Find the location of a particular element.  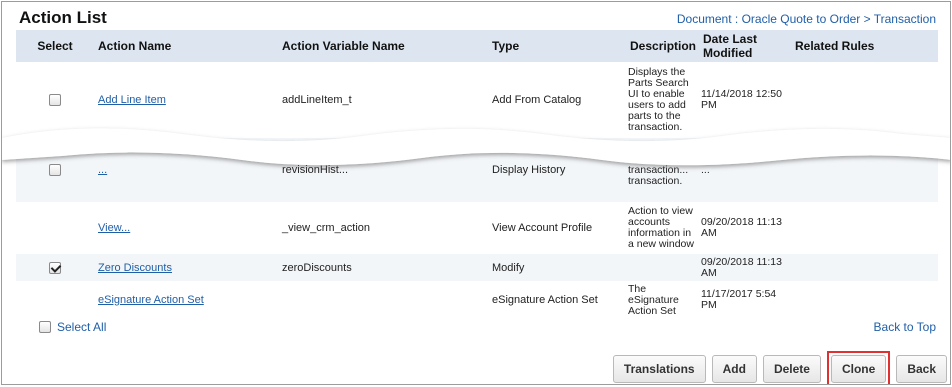

action-buttons: Translations Add Delete Clone Back is located at coordinates (779, 367).